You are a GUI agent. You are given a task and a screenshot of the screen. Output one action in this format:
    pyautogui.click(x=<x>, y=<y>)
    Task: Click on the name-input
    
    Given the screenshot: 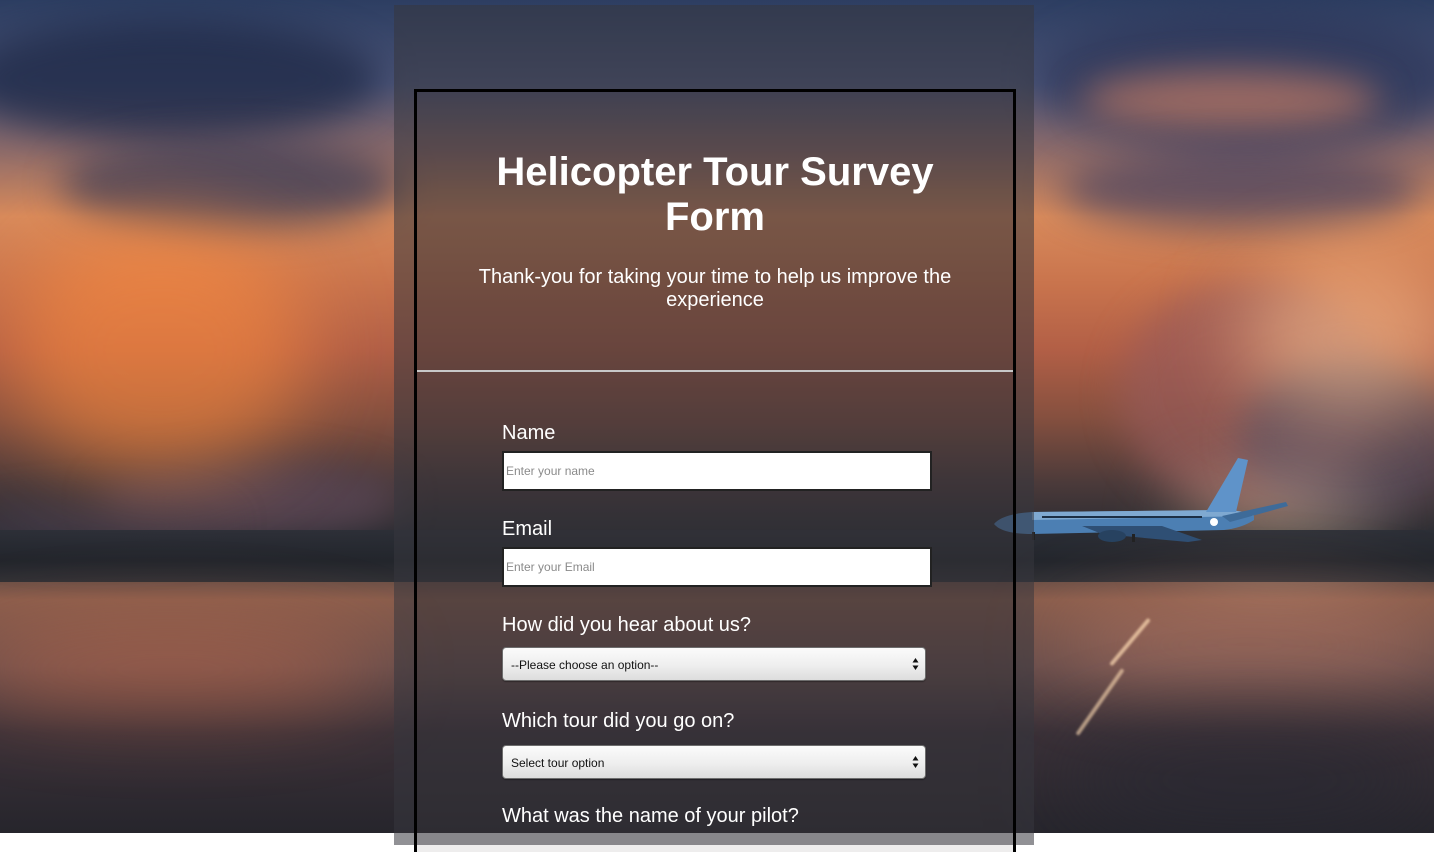 What is the action you would take?
    pyautogui.click(x=717, y=471)
    